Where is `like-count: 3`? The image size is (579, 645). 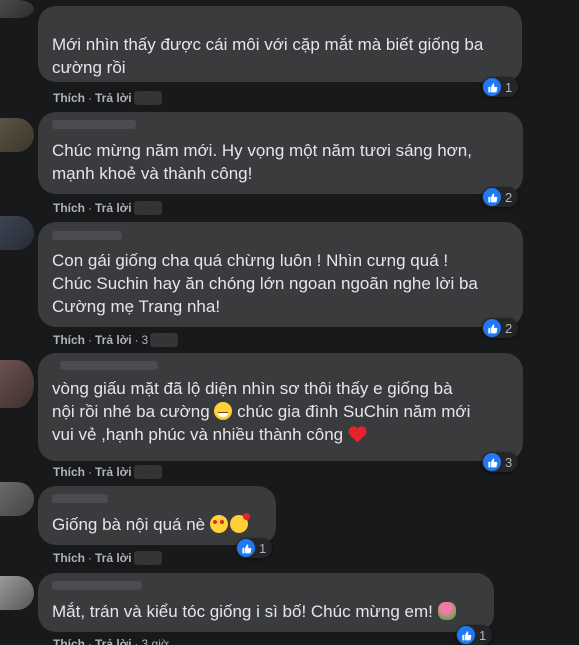 like-count: 3 is located at coordinates (509, 462).